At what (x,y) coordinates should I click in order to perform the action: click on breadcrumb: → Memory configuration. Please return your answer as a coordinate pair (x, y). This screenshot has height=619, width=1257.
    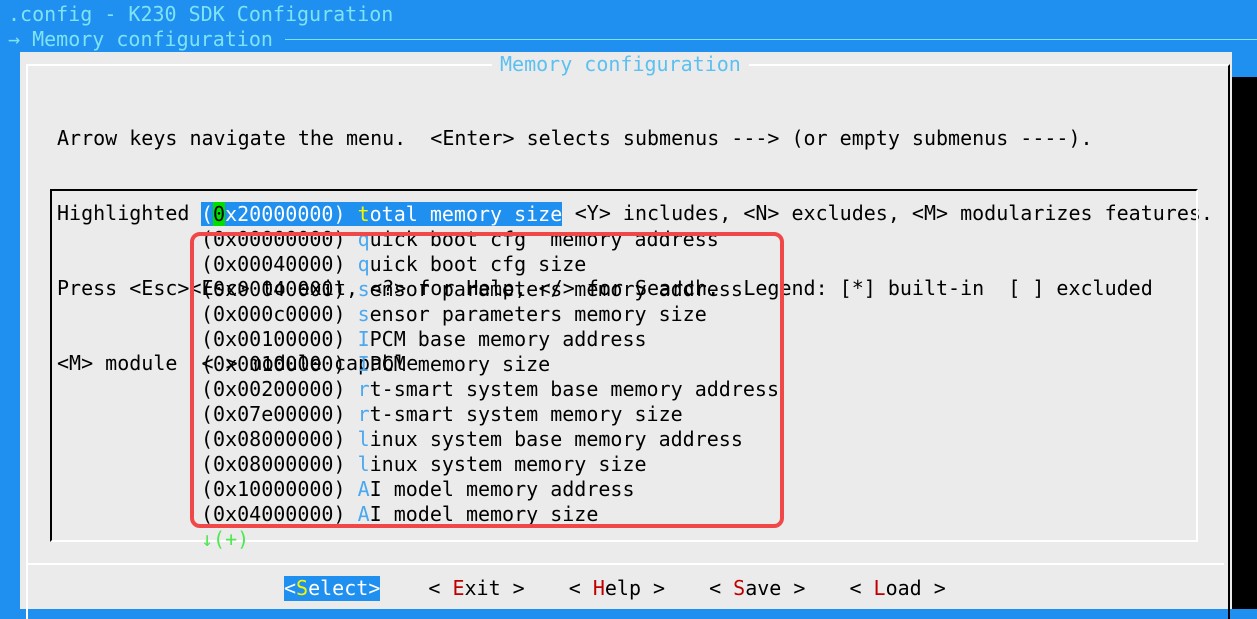
    Looking at the image, I should click on (140, 39).